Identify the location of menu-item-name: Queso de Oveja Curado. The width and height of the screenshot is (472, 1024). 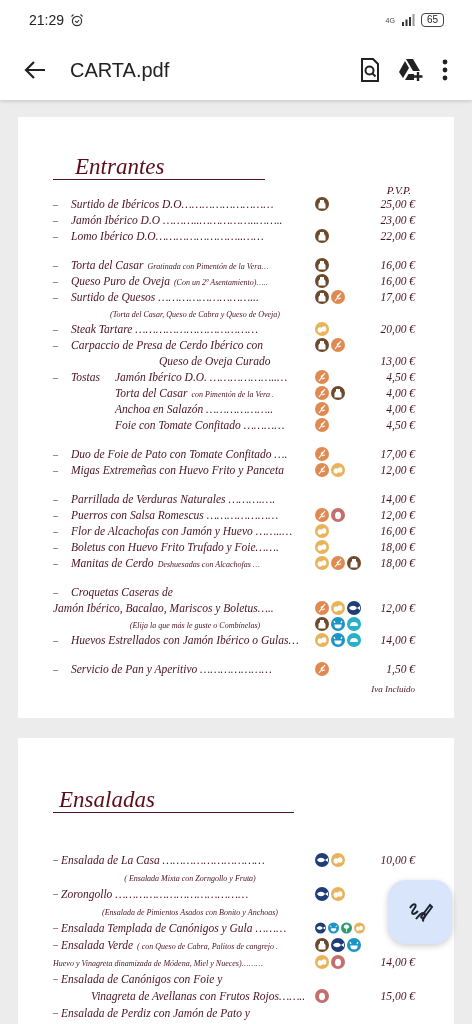
(215, 361).